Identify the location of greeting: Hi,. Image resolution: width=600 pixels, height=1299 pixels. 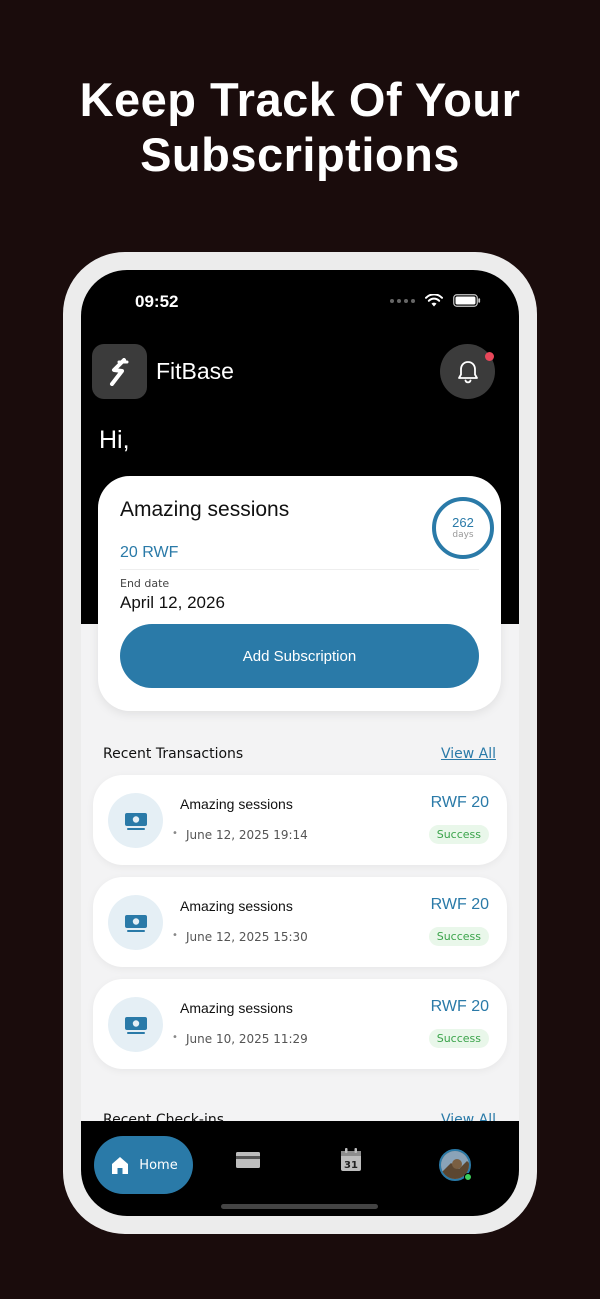
(114, 440).